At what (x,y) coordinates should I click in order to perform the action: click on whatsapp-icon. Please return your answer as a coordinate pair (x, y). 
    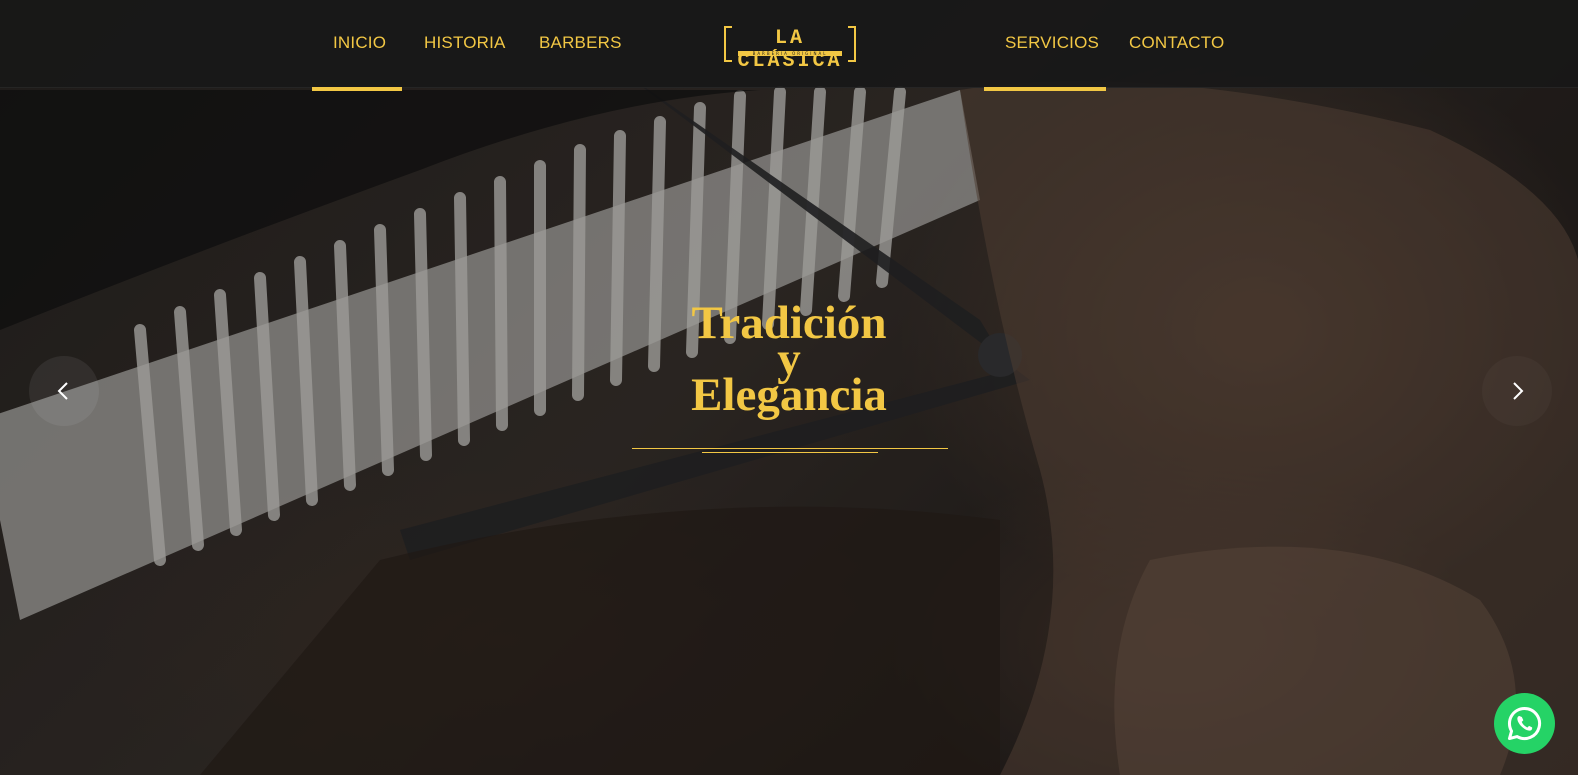
    Looking at the image, I should click on (1524, 723).